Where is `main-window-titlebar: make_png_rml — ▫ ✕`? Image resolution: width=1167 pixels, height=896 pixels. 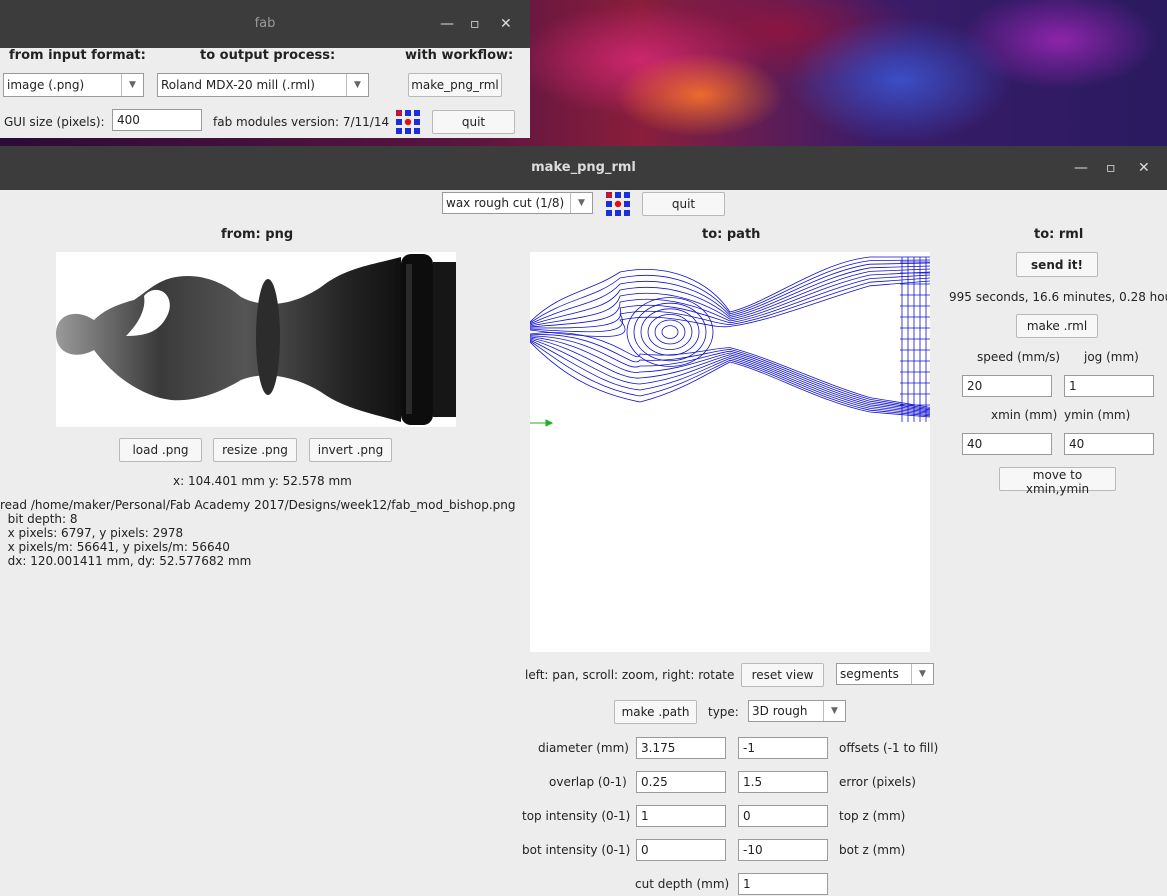
main-window-titlebar: make_png_rml — ▫ ✕ is located at coordinates (583, 168).